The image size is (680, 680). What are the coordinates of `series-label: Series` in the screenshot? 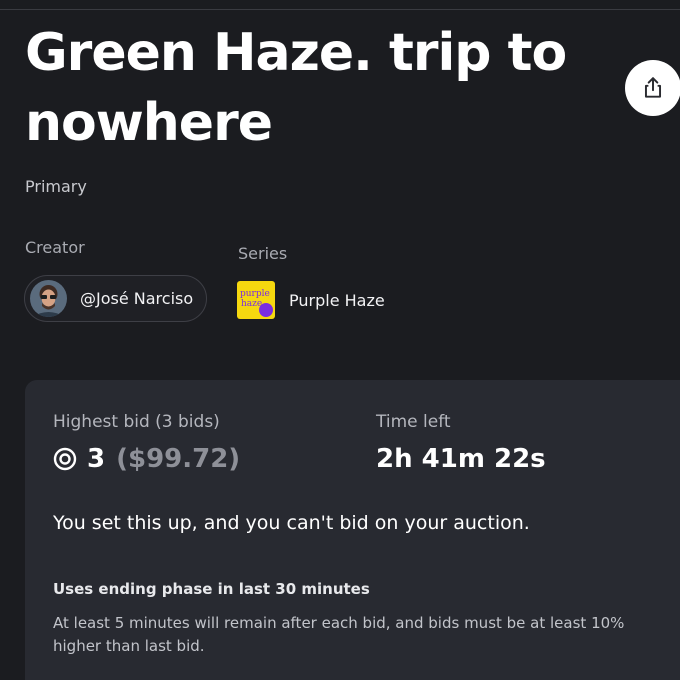 It's located at (263, 253).